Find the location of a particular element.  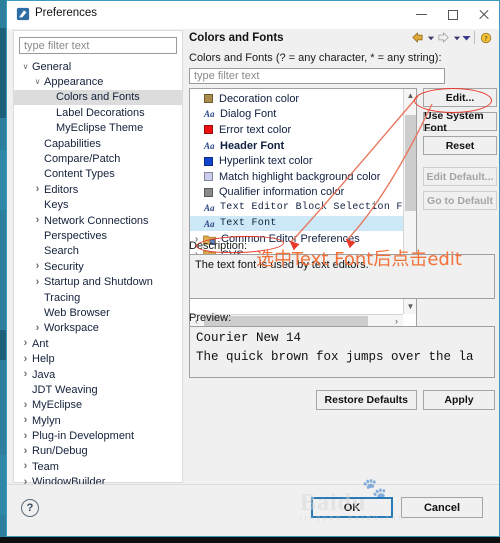

list-item: Qualifier information color is located at coordinates (303, 193).